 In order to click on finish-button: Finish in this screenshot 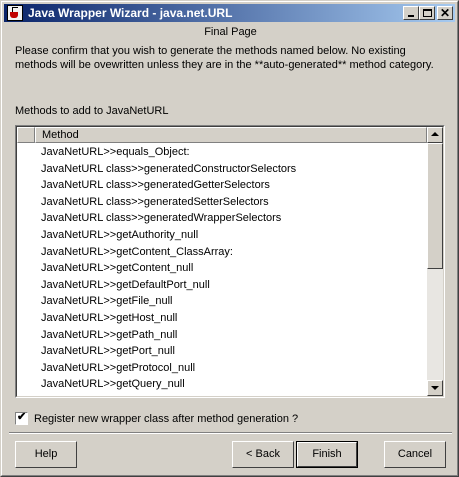, I will do `click(327, 454)`.